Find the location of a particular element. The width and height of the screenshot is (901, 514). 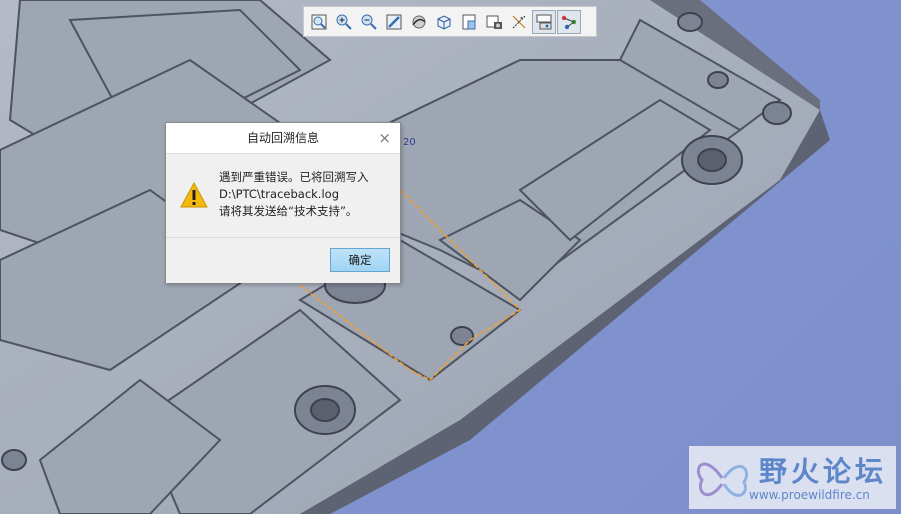

display-style-icon is located at coordinates (444, 22).